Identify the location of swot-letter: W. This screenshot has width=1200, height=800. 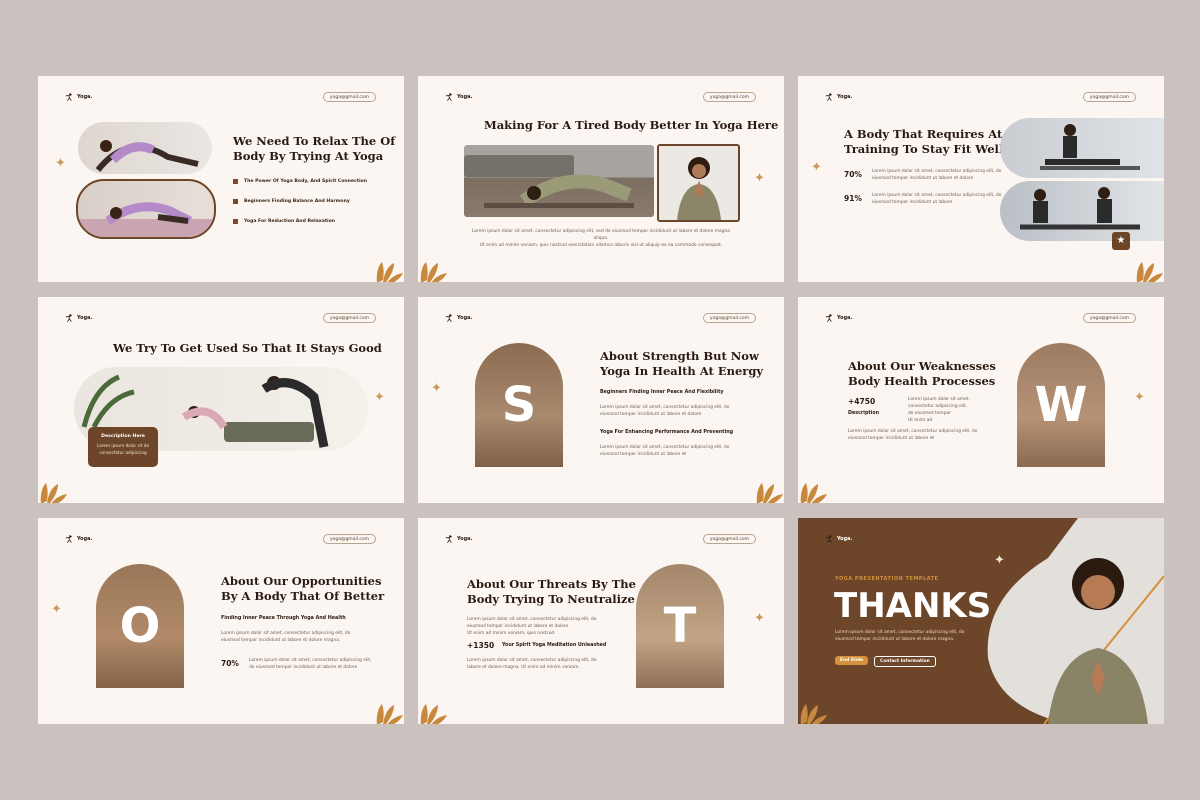
(1061, 405).